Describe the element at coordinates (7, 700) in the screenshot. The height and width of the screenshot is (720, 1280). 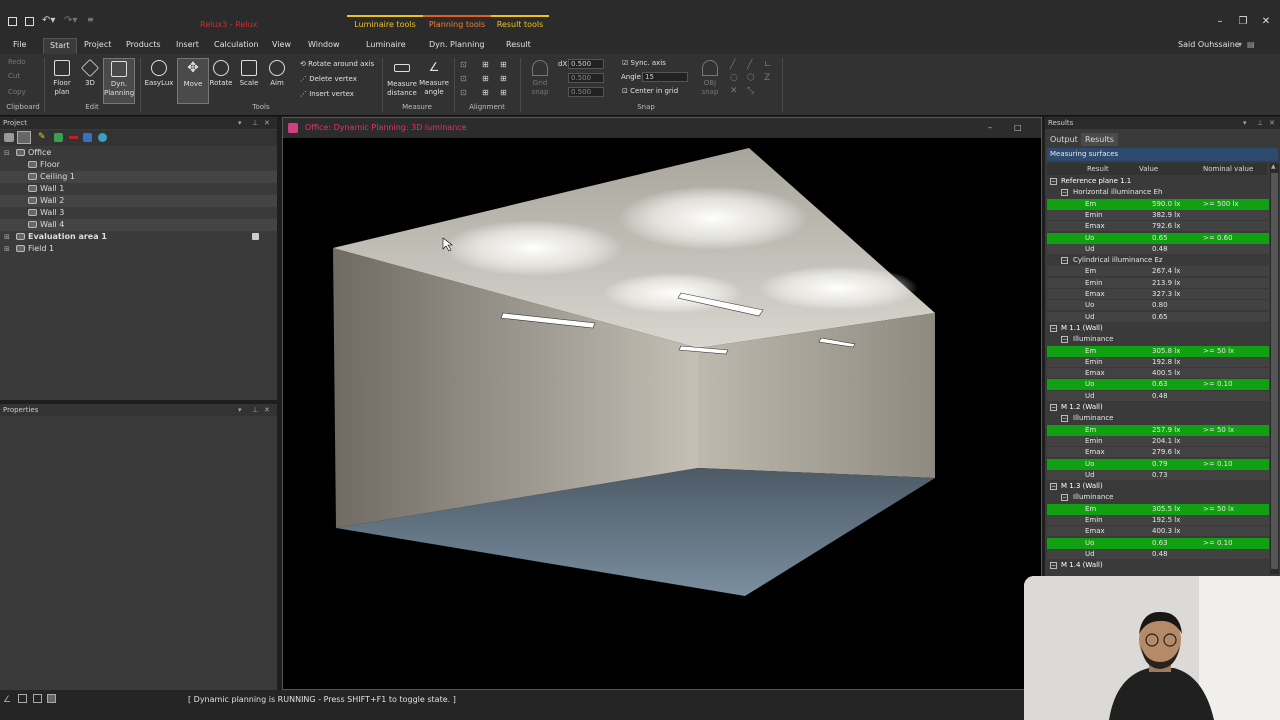
I see `status-angle-icon: ∠` at that location.